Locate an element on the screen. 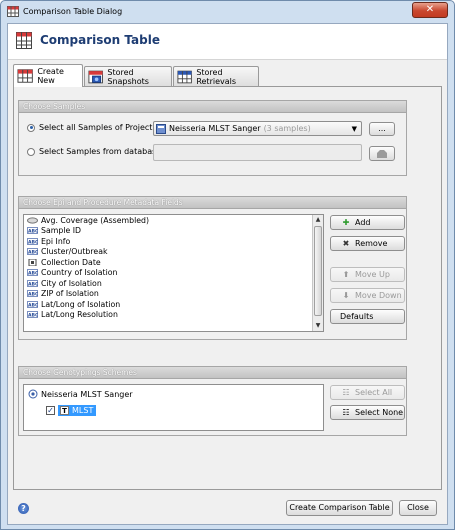  button-label: Defaults is located at coordinates (357, 316).